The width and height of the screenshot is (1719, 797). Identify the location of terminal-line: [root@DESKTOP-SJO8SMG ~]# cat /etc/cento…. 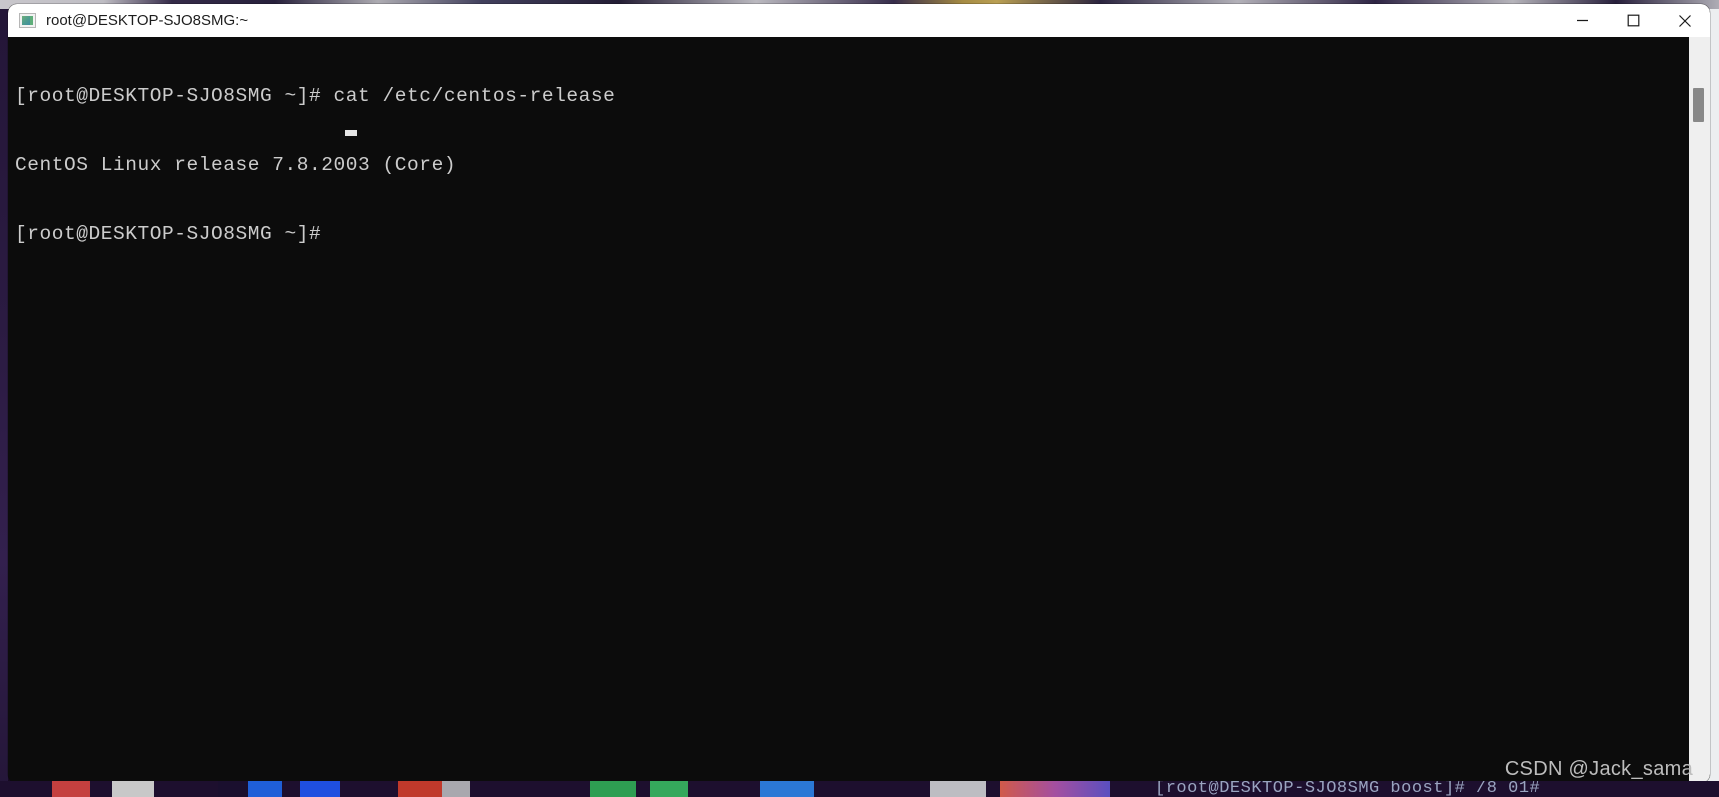
(315, 96).